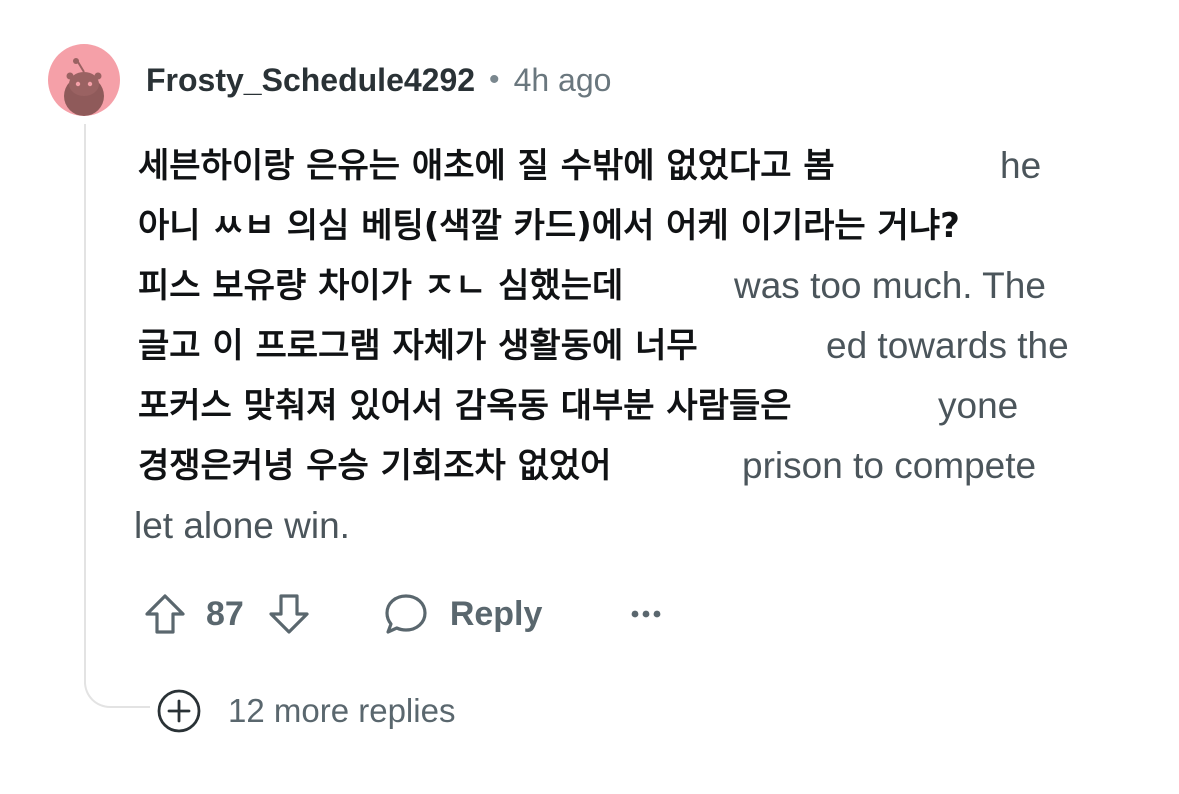 The height and width of the screenshot is (794, 1179). I want to click on comment-line: yone 포커스 맞춰져 있어서 감옥동 대부분 사람들은, so click(649, 406).